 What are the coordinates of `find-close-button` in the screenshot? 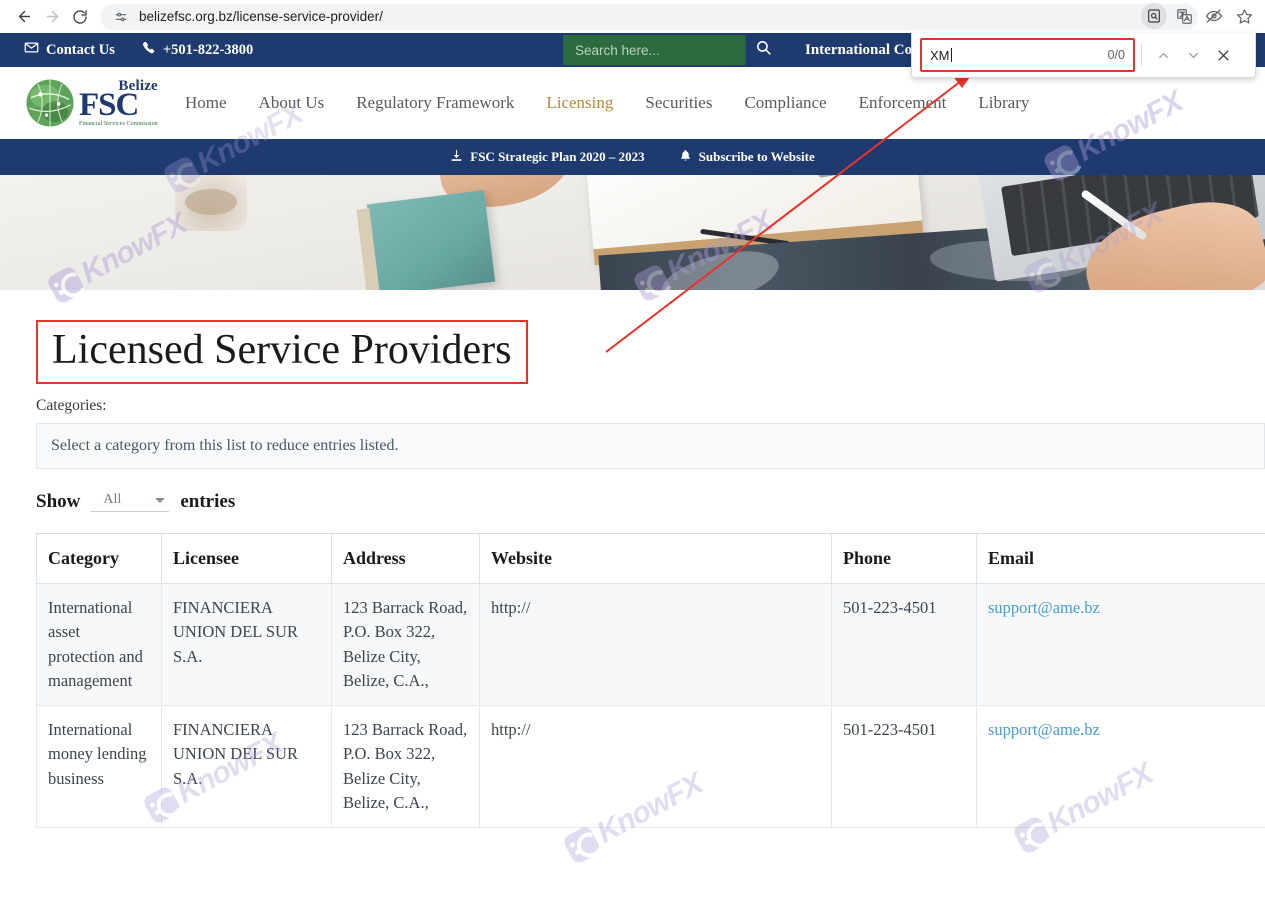 It's located at (1223, 55).